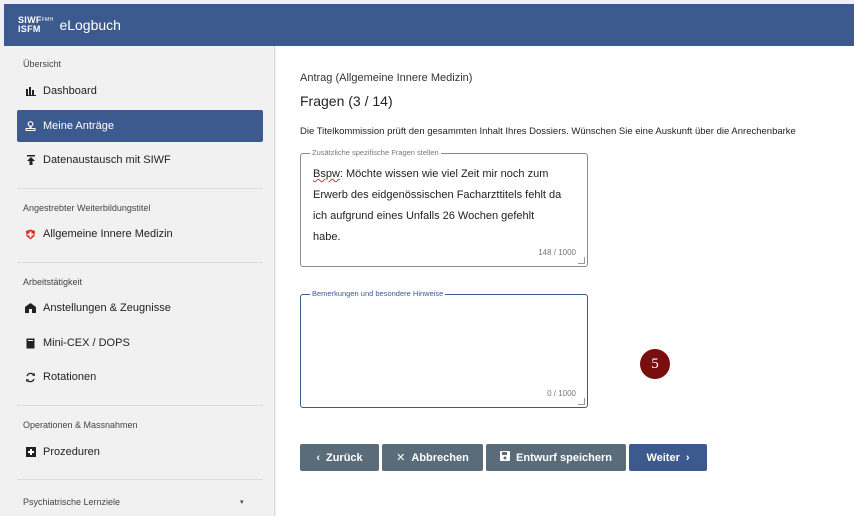 The height and width of the screenshot is (516, 854). Describe the element at coordinates (140, 343) in the screenshot. I see `sidebar-item-minicex: Mini-CEX / DOPS` at that location.